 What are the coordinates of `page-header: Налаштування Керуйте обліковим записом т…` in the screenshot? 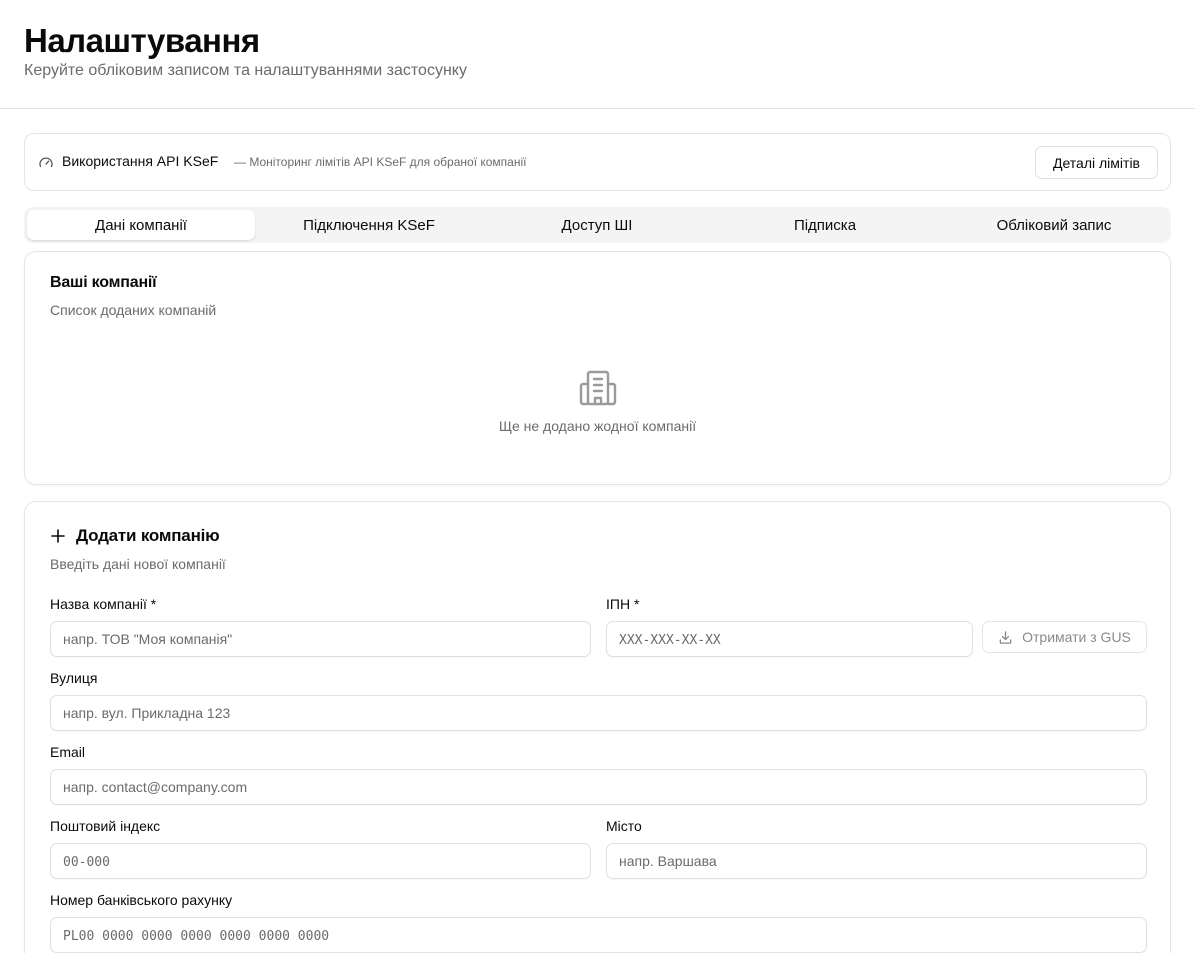 It's located at (597, 54).